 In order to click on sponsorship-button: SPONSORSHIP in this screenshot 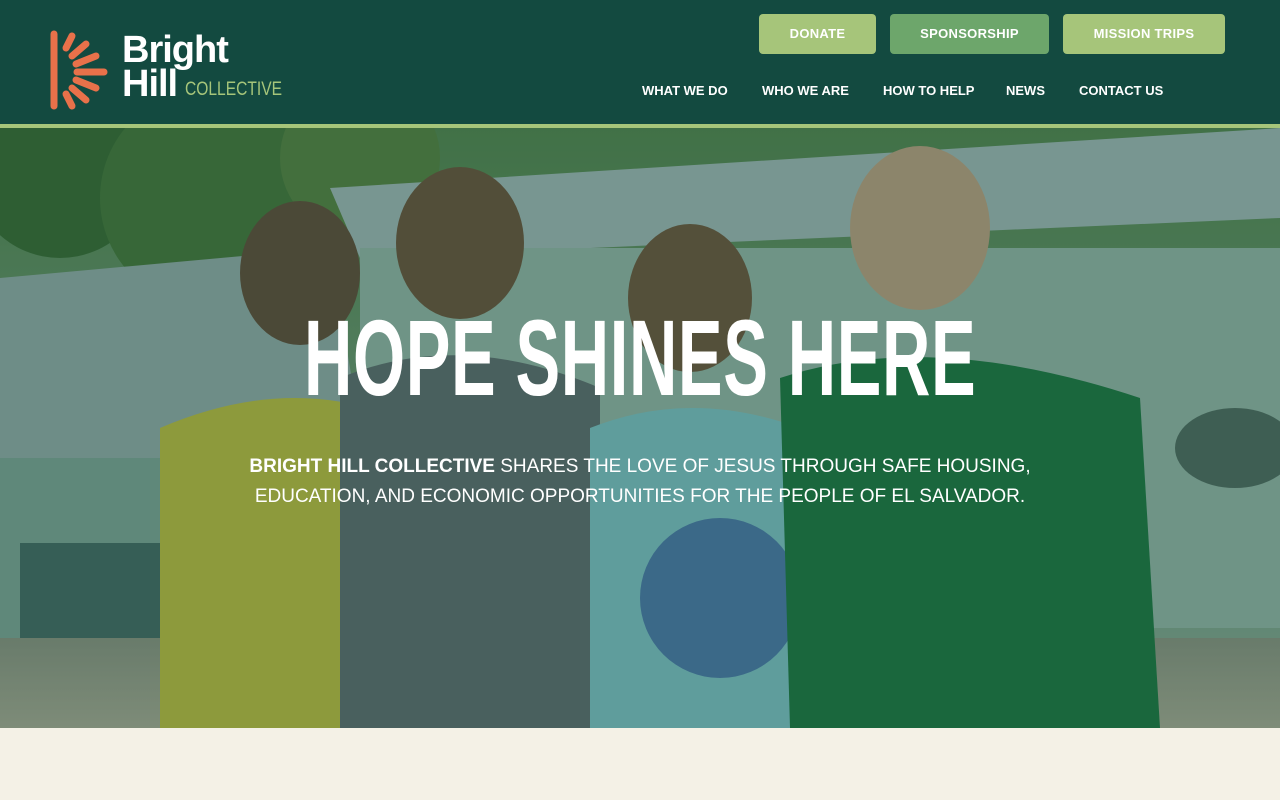, I will do `click(969, 34)`.